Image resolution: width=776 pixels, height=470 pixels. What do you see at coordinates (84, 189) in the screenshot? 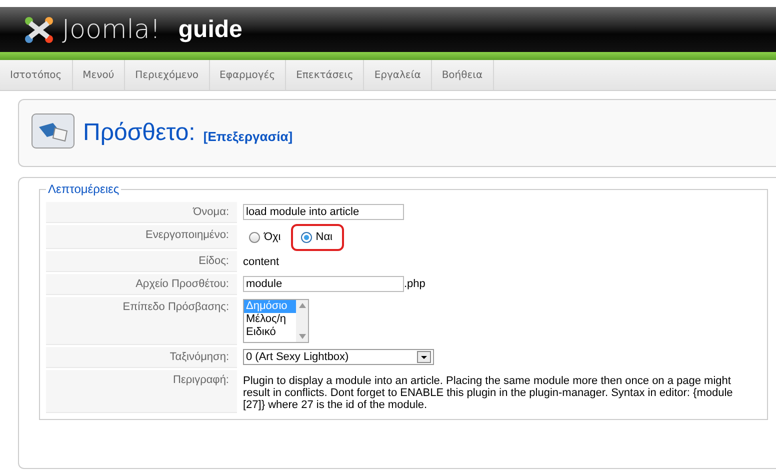
I see `fieldset-legend: Λεπτομέρειες` at bounding box center [84, 189].